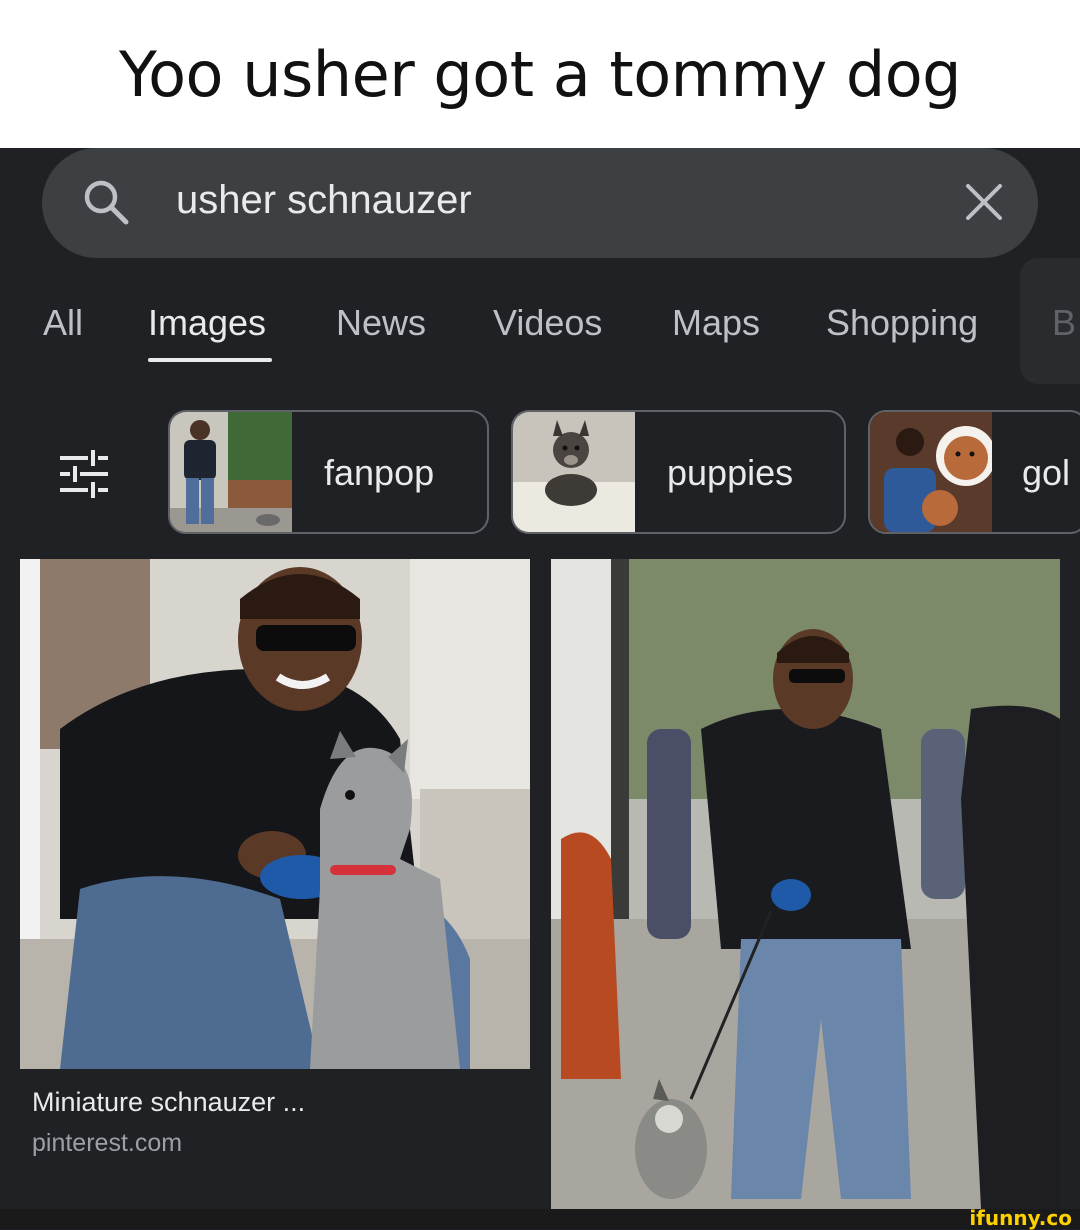  What do you see at coordinates (902, 323) in the screenshot?
I see `tab-shopping: Shopping` at bounding box center [902, 323].